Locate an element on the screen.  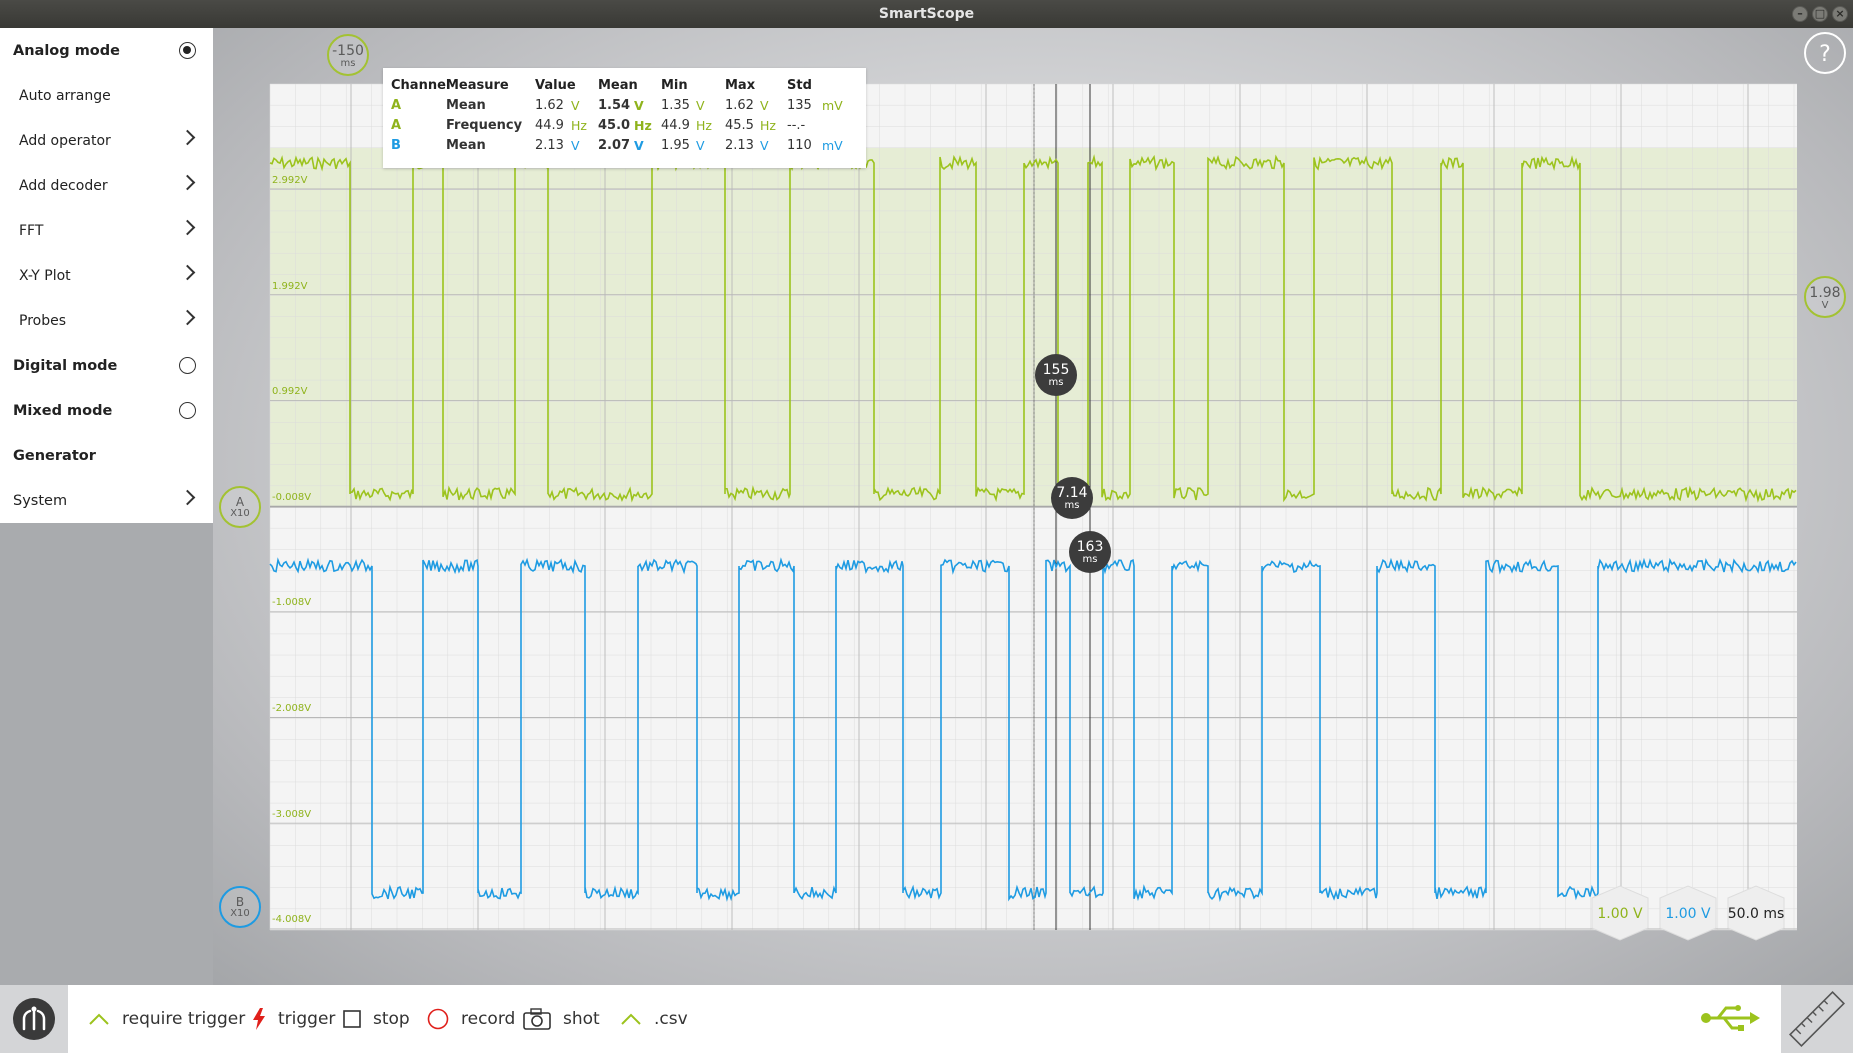
axis-b-label-3: -3.008V is located at coordinates (291, 814).